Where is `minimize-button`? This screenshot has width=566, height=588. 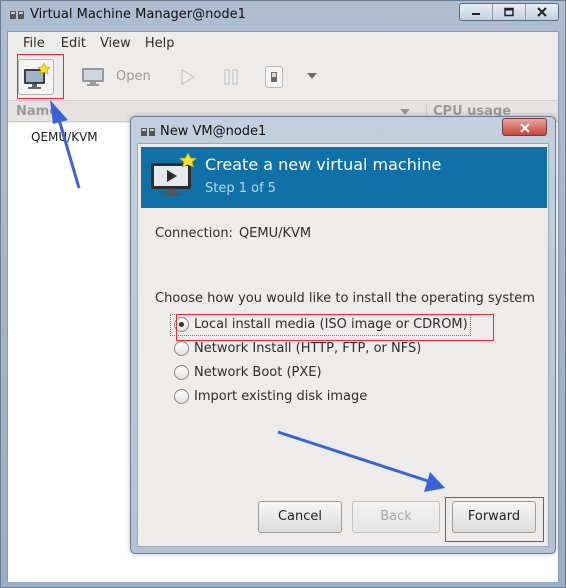
minimize-button is located at coordinates (476, 12).